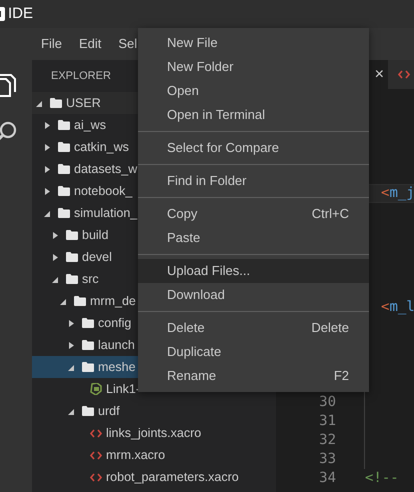 The width and height of the screenshot is (414, 492). Describe the element at coordinates (106, 169) in the screenshot. I see `item-label: datasets_w` at that location.